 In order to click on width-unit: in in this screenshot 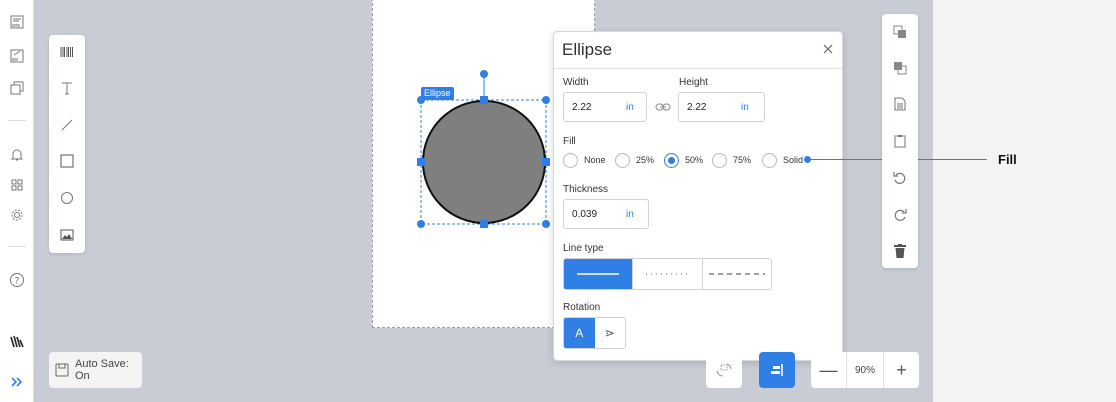, I will do `click(630, 107)`.